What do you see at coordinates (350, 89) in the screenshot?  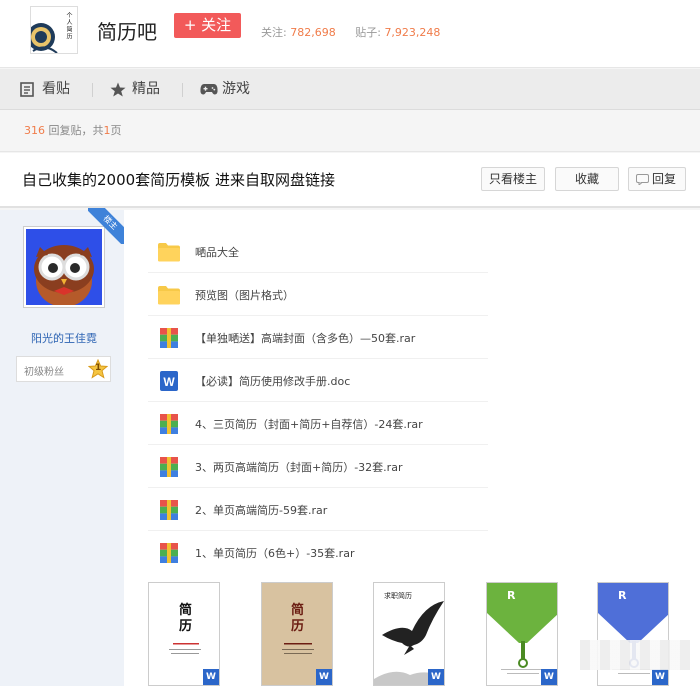 I see `forum-tabs: 看贴 精品 游戏` at bounding box center [350, 89].